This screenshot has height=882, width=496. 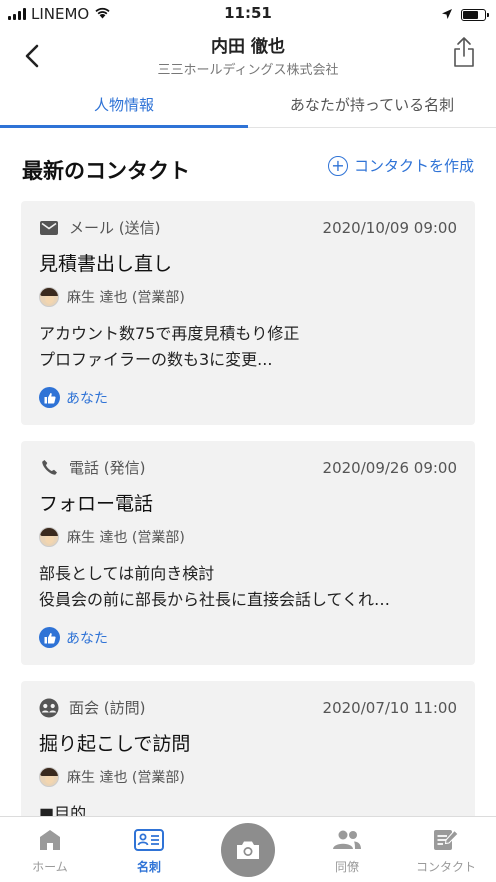 I want to click on tab-person-info: 人物情報, so click(x=124, y=108).